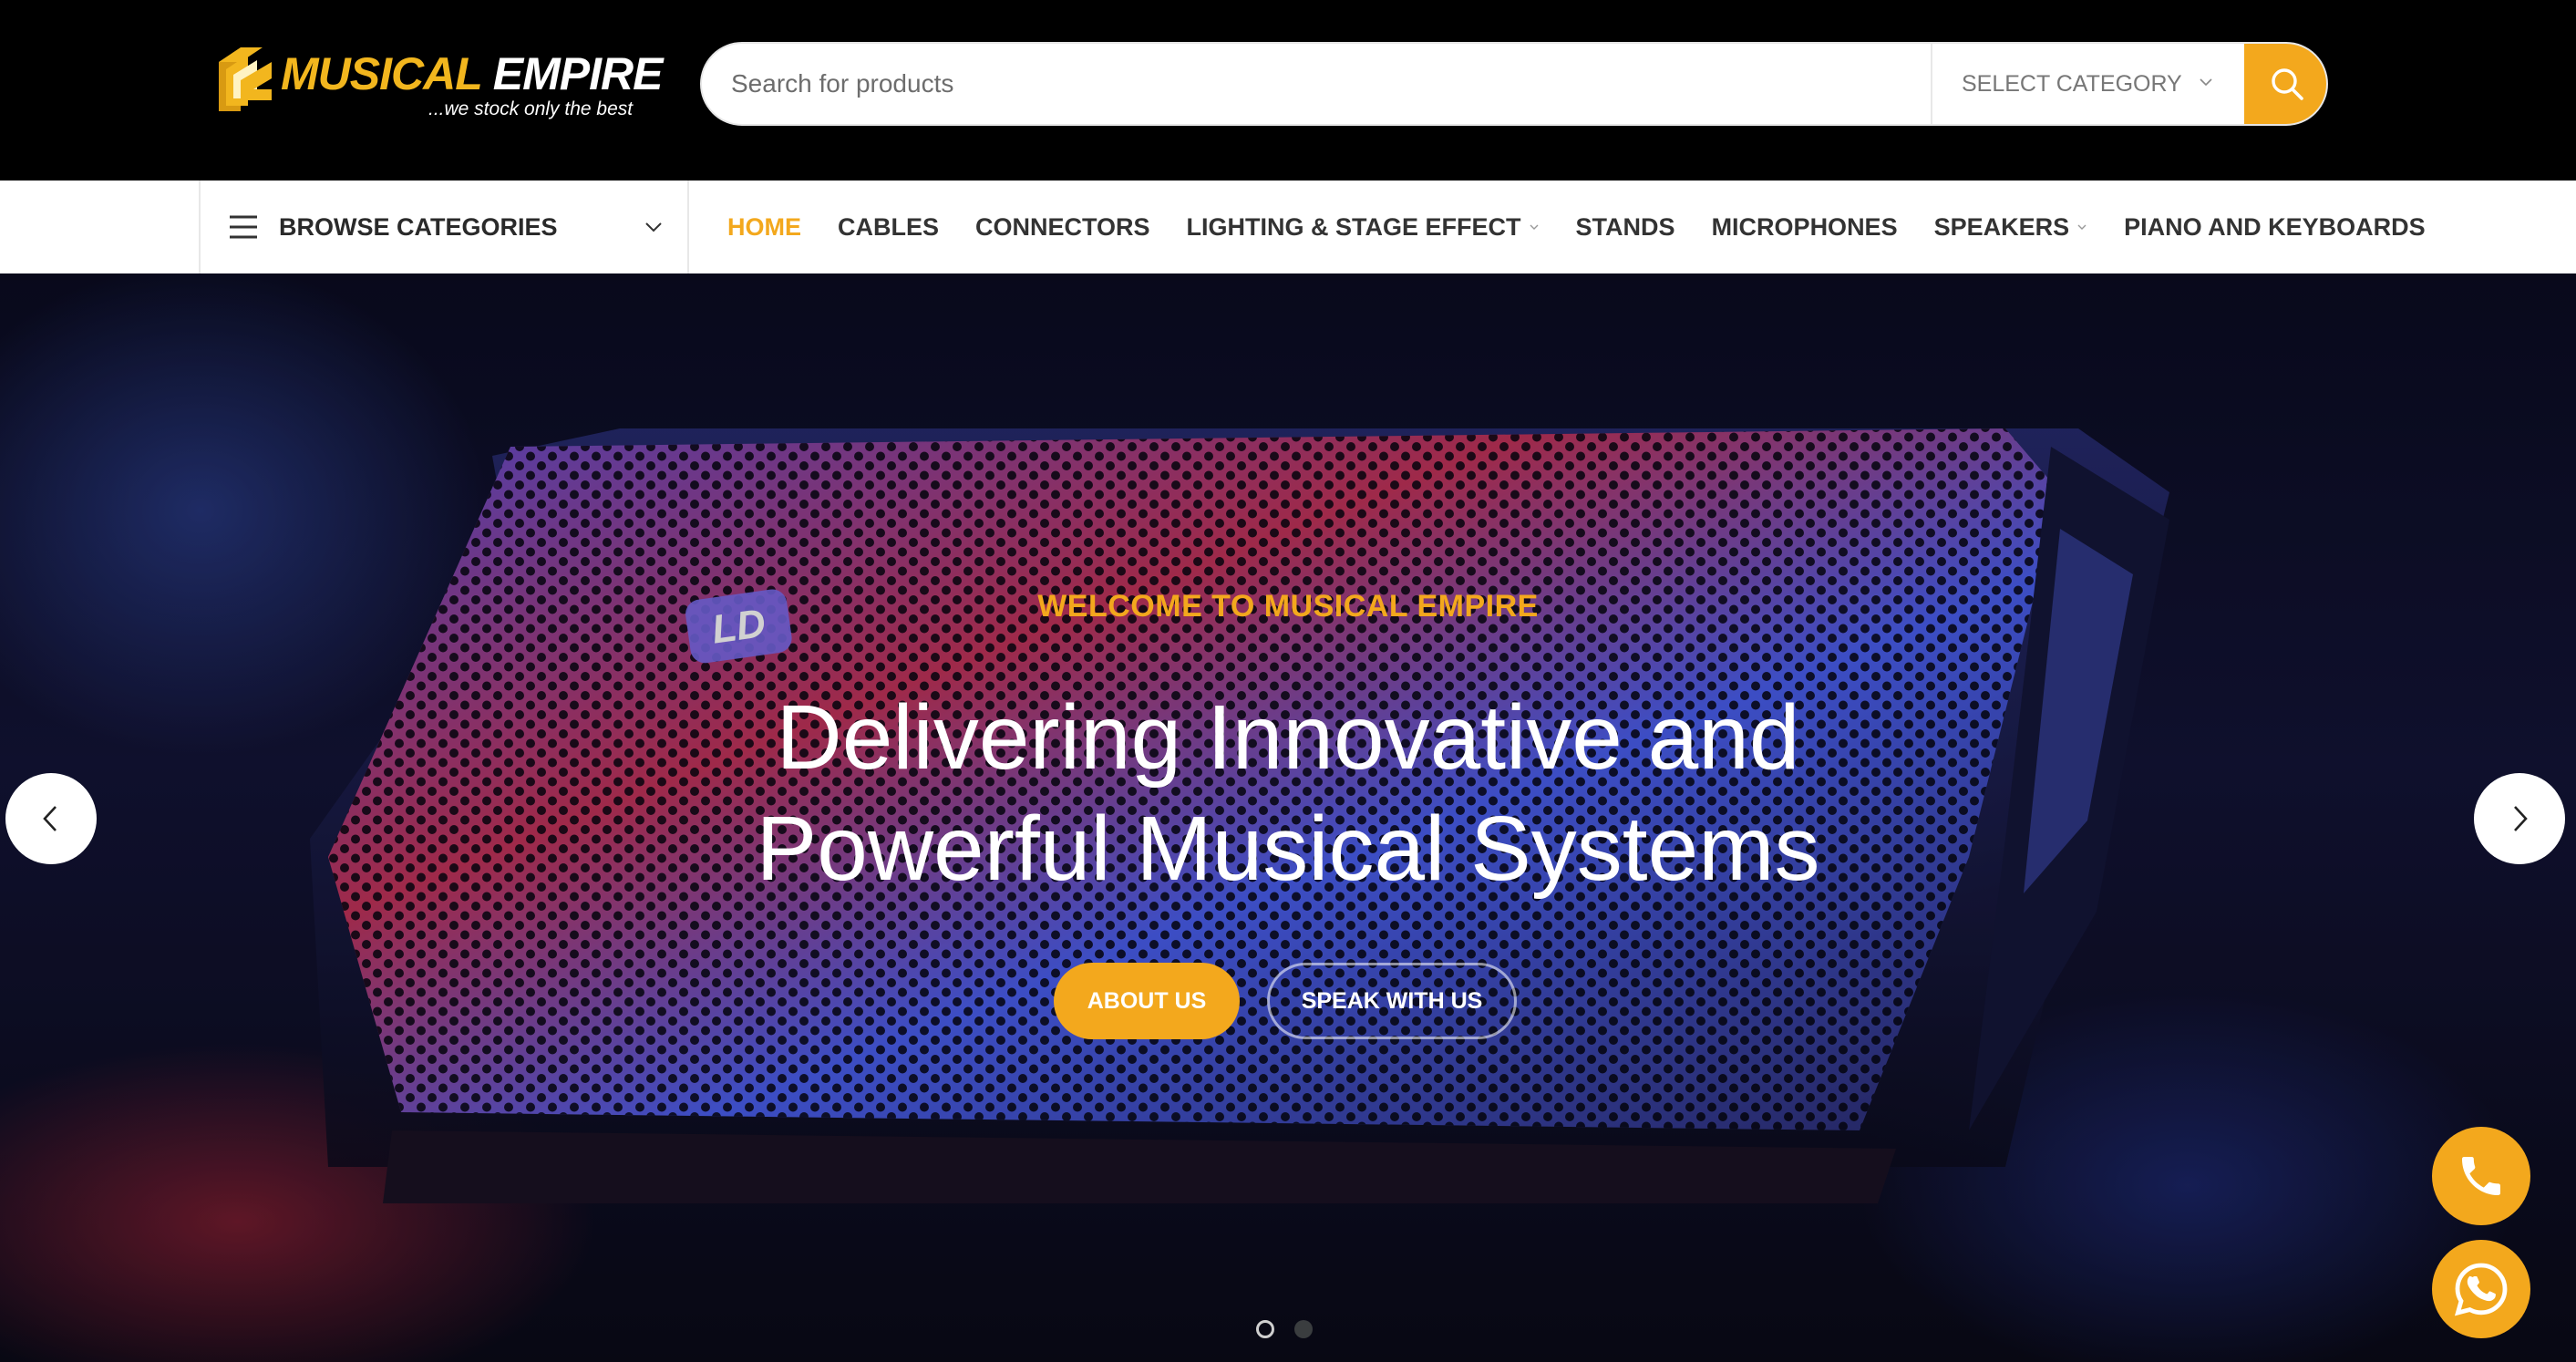 This screenshot has height=1362, width=2576. Describe the element at coordinates (1288, 849) in the screenshot. I see `hero-title-line-2: Powerful Musical Systems` at that location.